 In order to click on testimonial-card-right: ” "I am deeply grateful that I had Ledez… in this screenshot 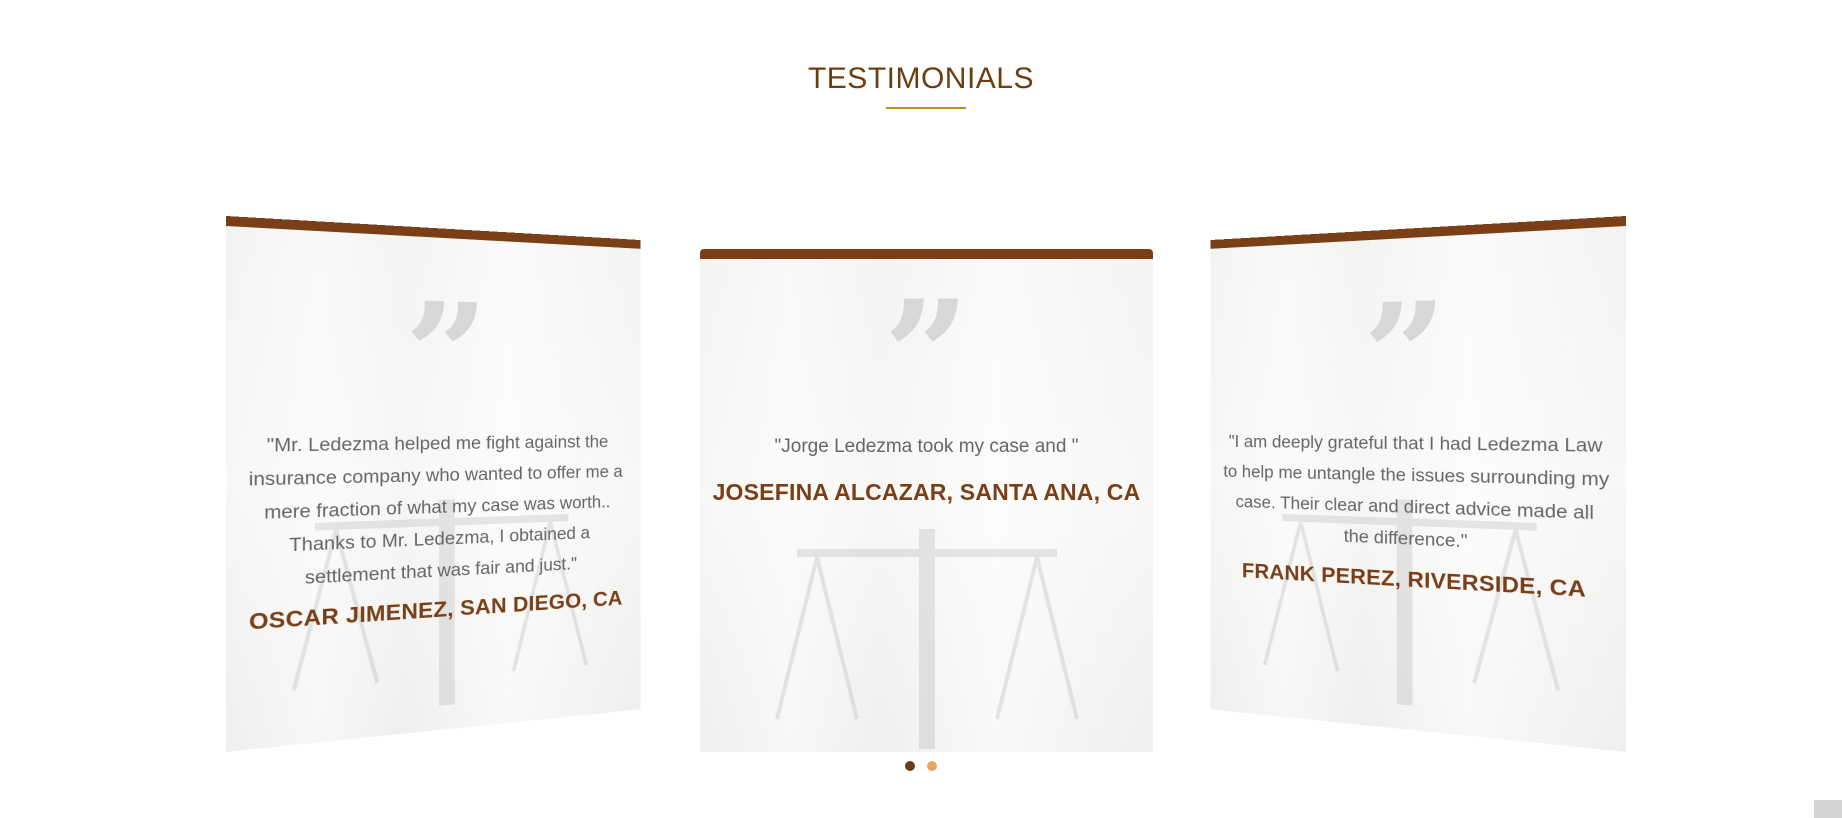, I will do `click(1418, 484)`.